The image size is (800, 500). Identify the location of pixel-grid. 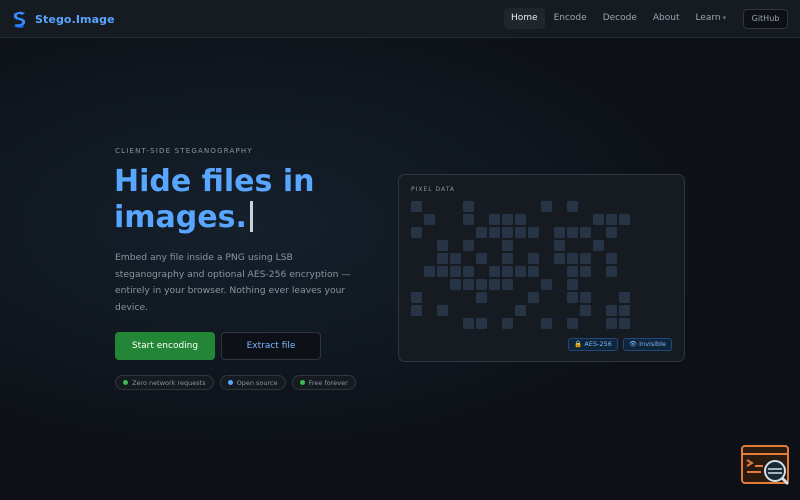
(520, 265).